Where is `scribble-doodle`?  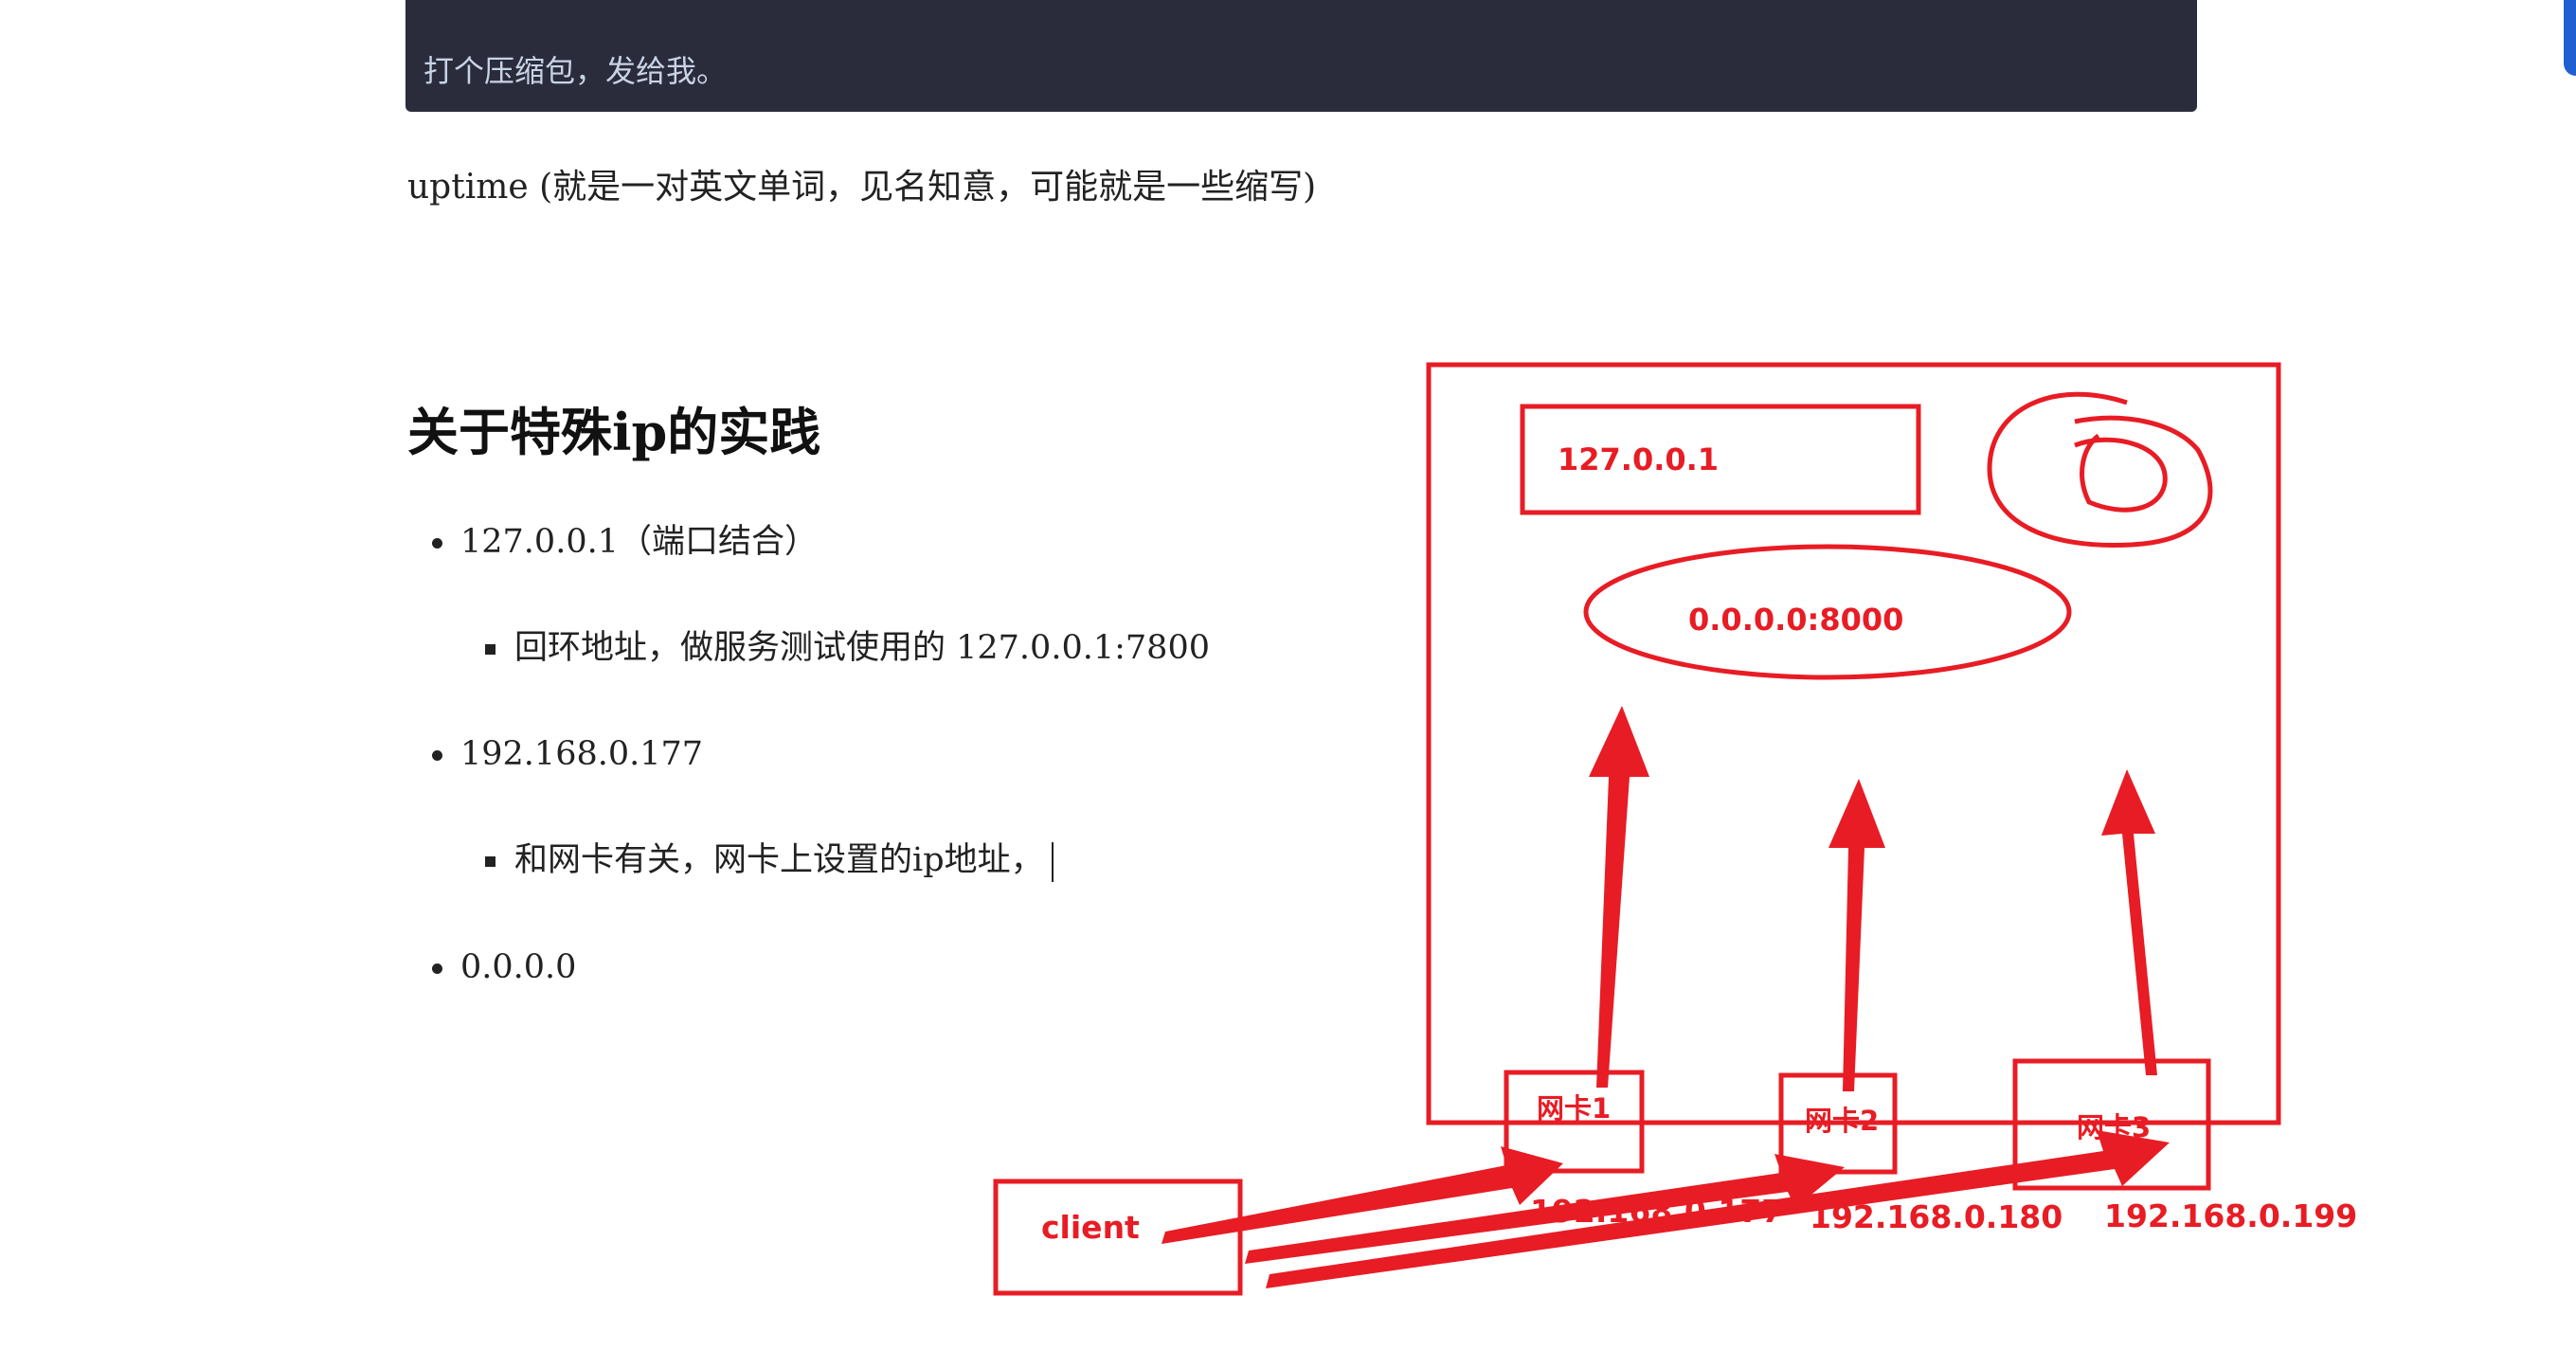
scribble-doodle is located at coordinates (2100, 470).